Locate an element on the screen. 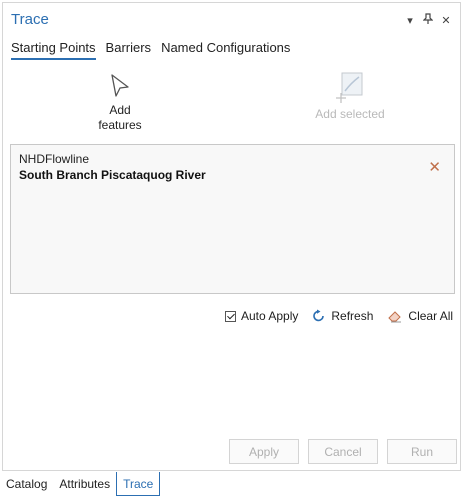 Image resolution: width=465 pixels, height=499 pixels. tab-catalog: Catalog is located at coordinates (26, 484).